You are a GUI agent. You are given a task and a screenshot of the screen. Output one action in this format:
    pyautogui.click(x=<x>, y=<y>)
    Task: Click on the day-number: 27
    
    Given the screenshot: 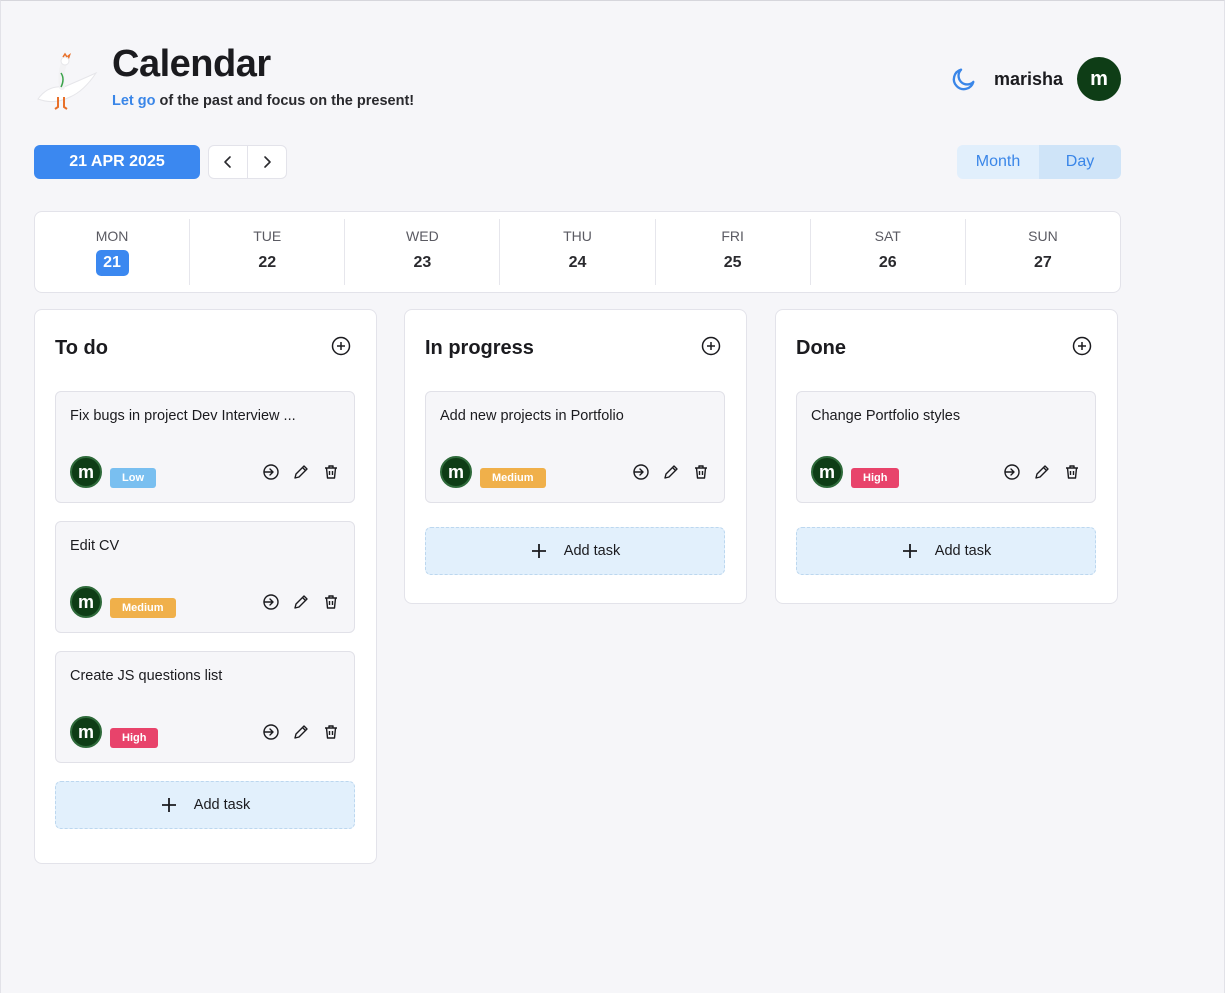 What is the action you would take?
    pyautogui.click(x=1043, y=262)
    